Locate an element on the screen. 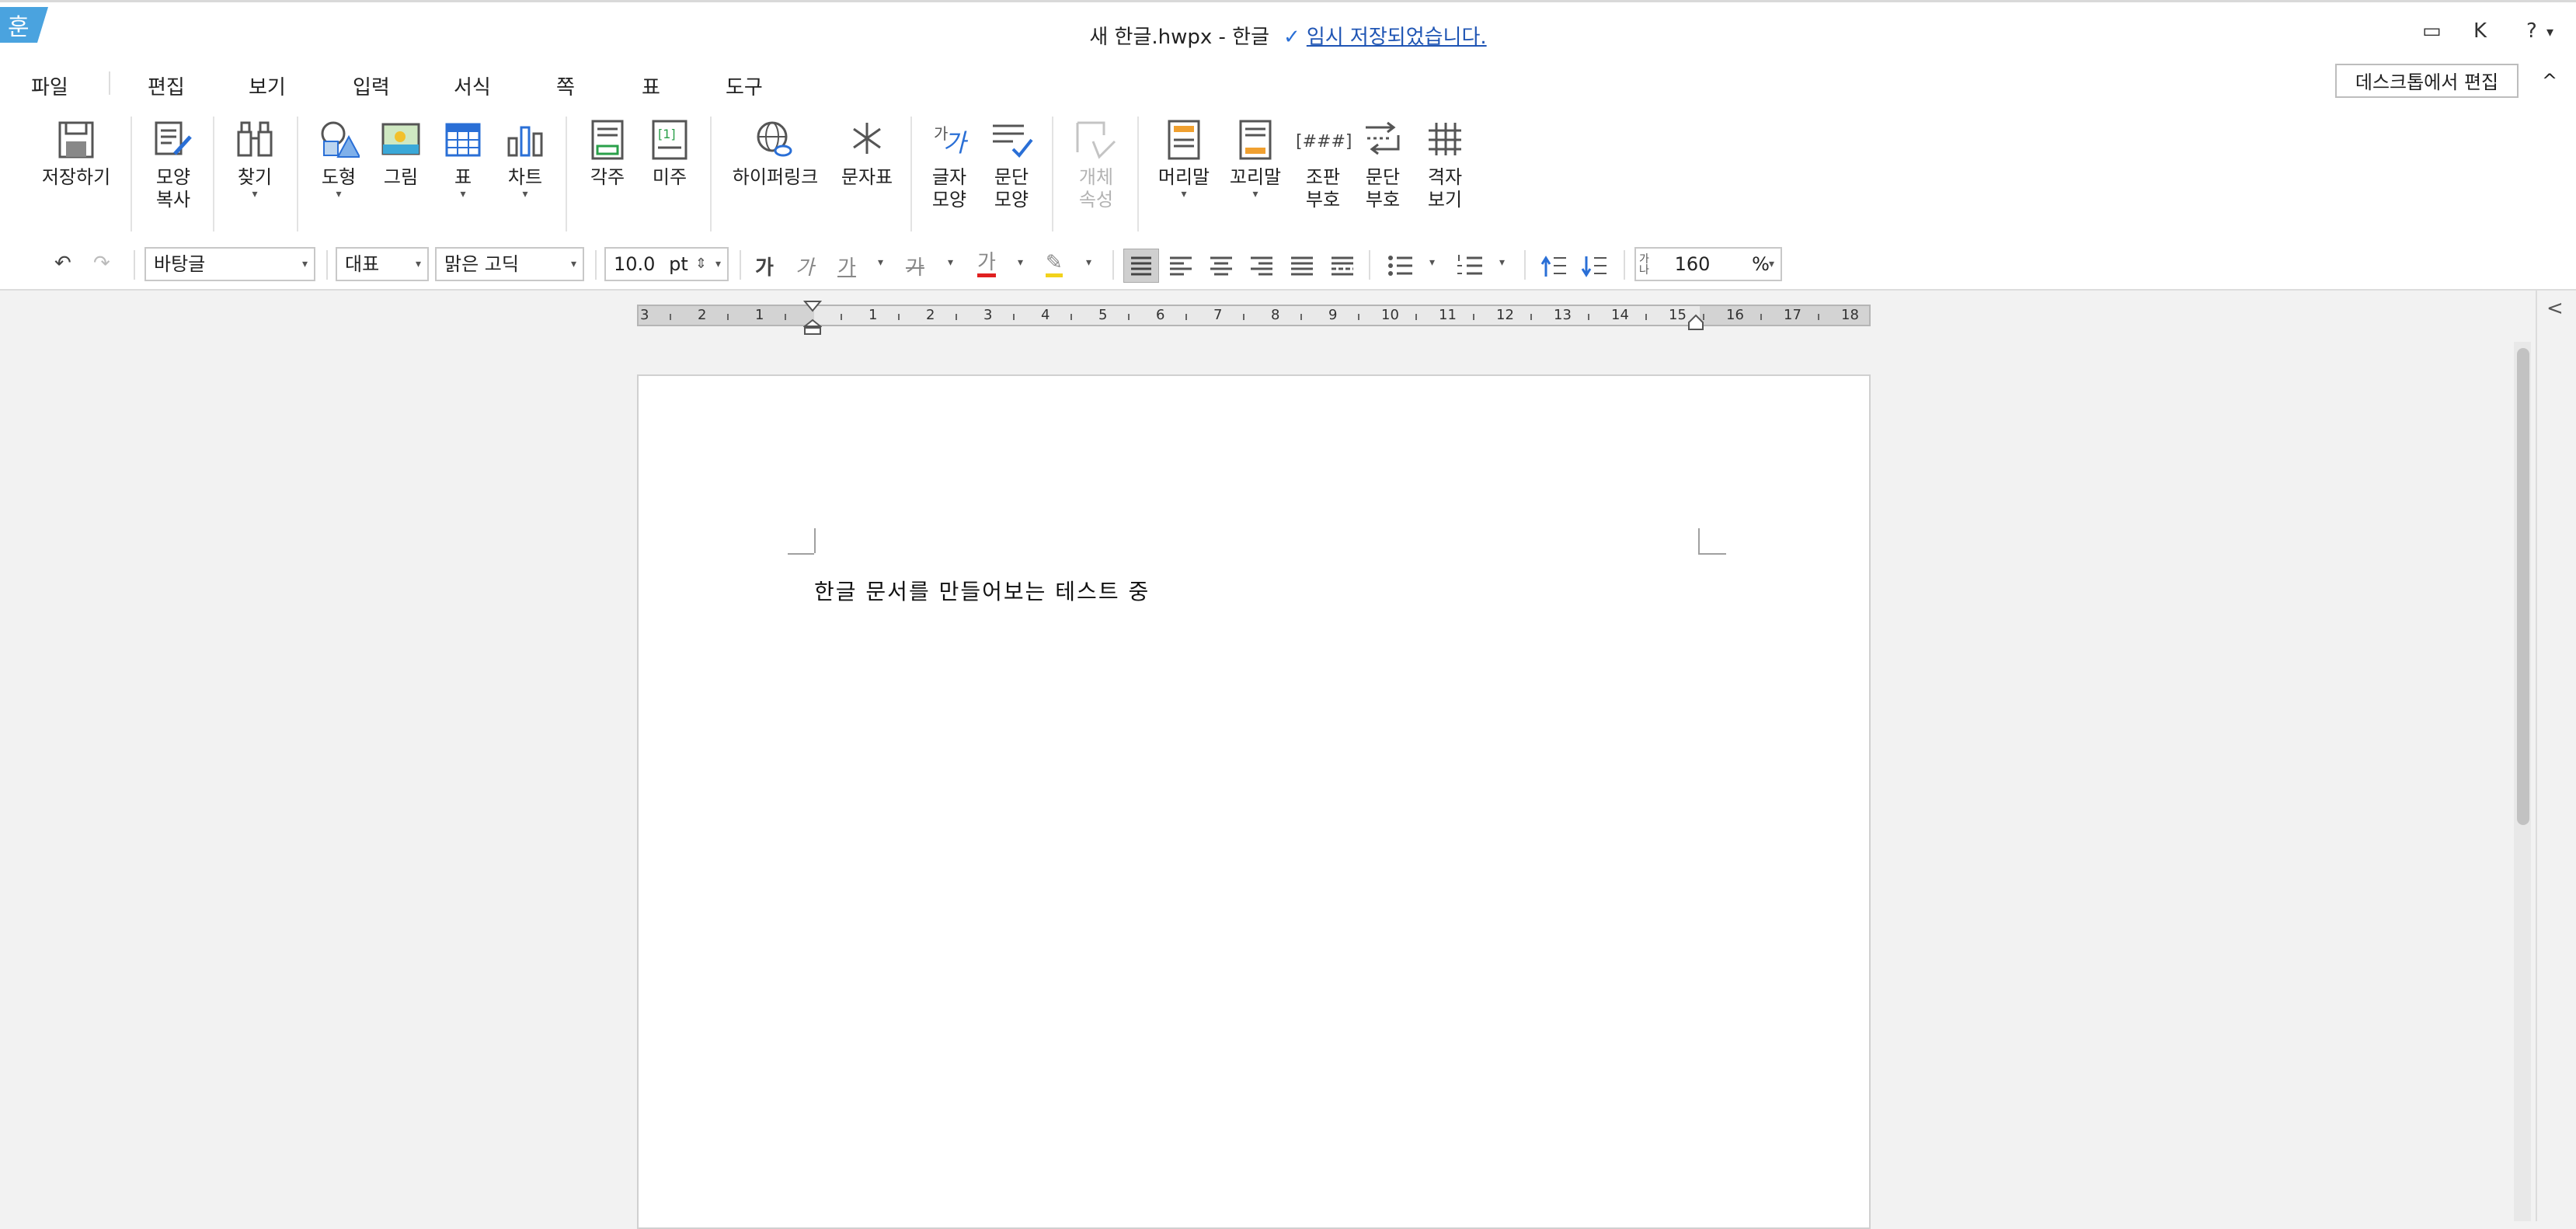 The image size is (2576, 1229). font-color-button: 가 is located at coordinates (986, 264).